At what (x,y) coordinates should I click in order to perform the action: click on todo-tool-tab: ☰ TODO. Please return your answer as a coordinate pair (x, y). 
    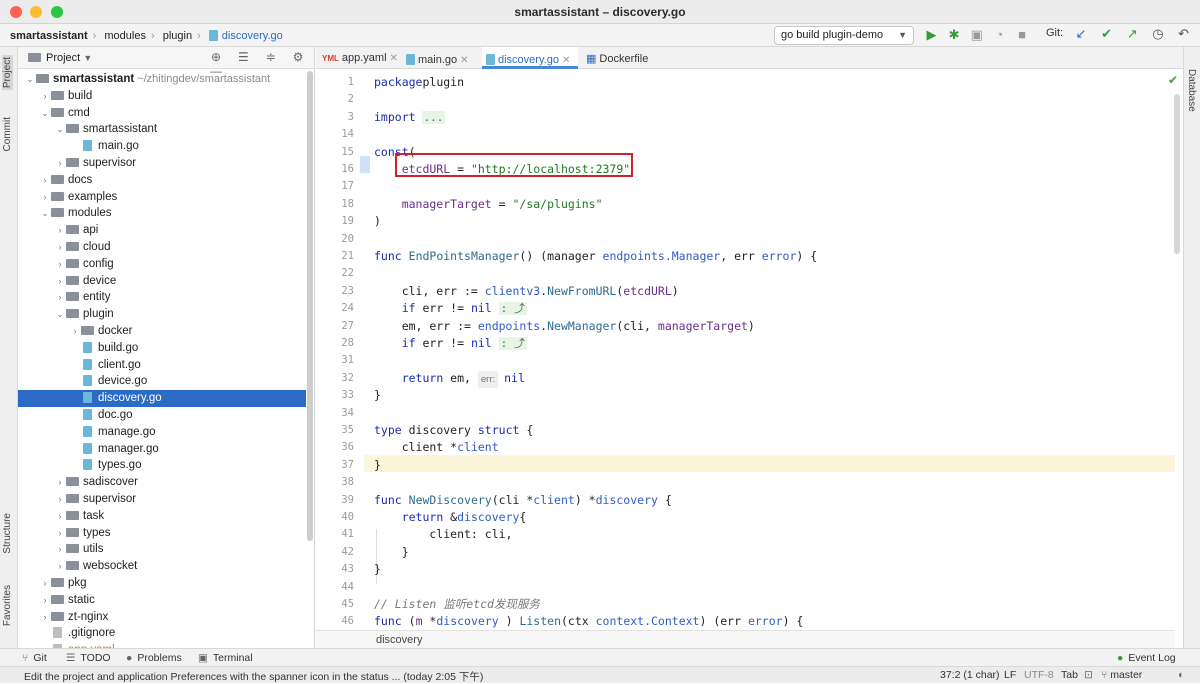
    Looking at the image, I should click on (88, 658).